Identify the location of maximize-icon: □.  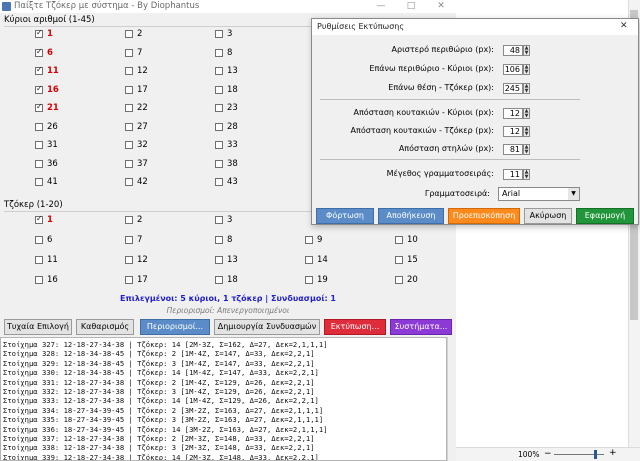
(411, 6).